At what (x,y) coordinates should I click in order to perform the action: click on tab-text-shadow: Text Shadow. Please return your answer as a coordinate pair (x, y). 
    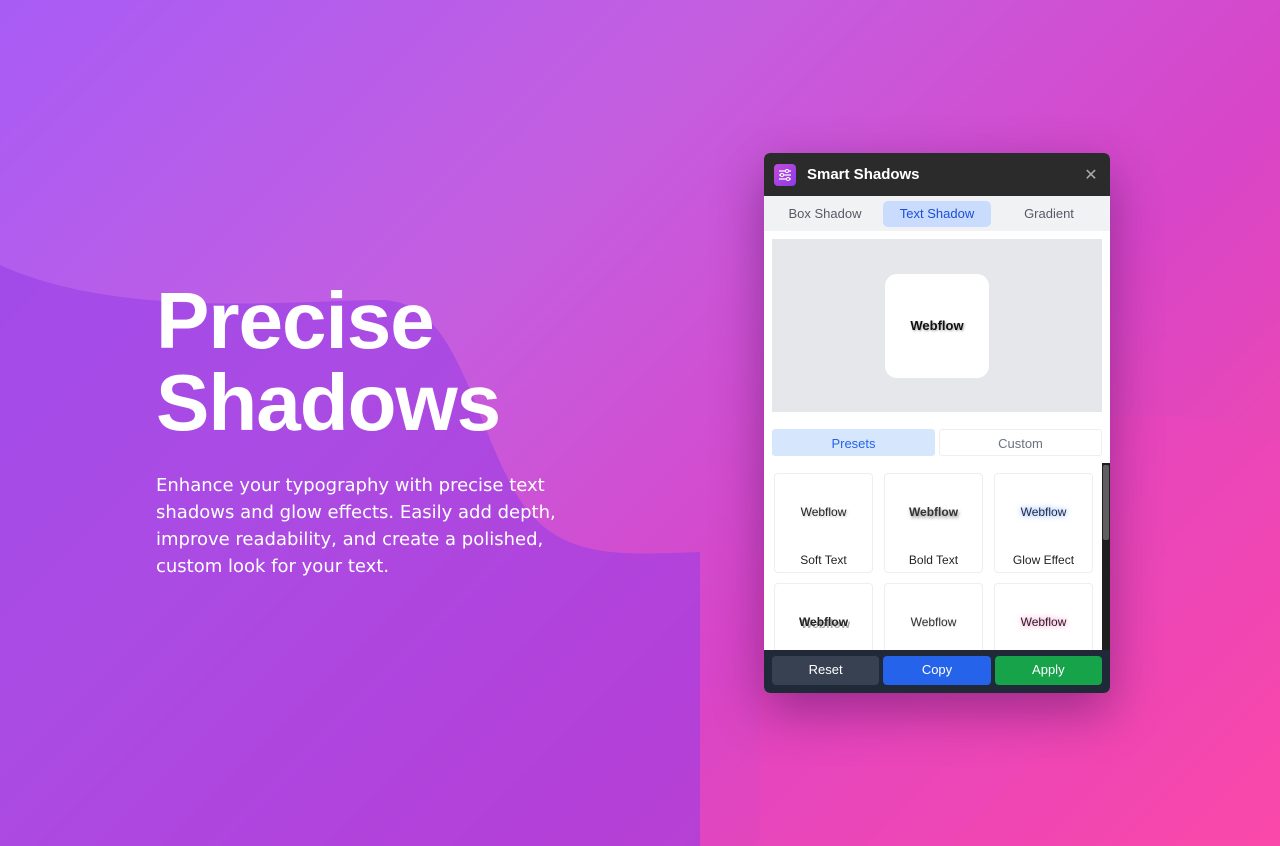
    Looking at the image, I should click on (937, 213).